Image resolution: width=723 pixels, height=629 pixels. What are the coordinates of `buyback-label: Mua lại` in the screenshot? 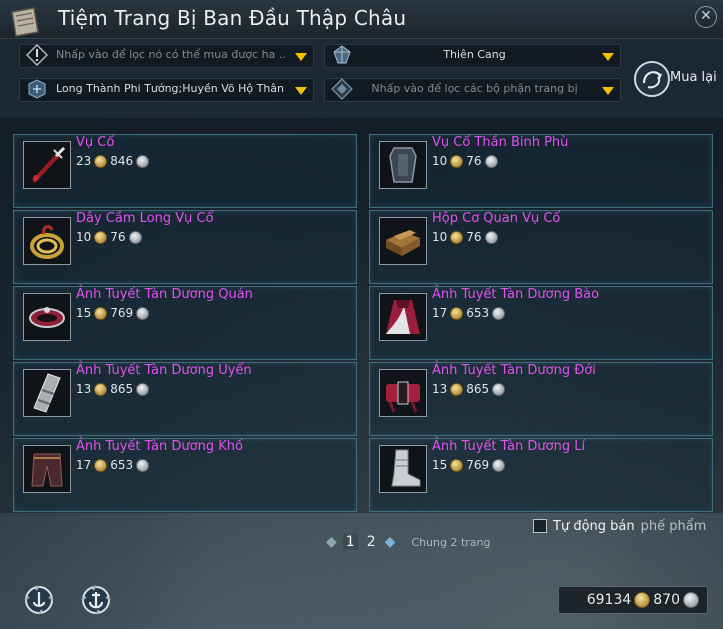 It's located at (693, 77).